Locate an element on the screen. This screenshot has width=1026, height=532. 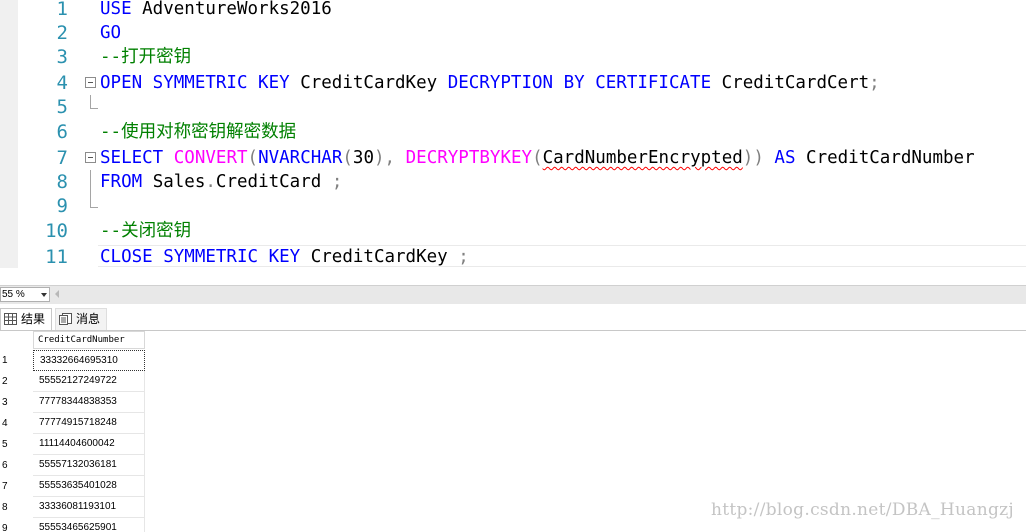
code-text: --打开密钥 is located at coordinates (145, 57).